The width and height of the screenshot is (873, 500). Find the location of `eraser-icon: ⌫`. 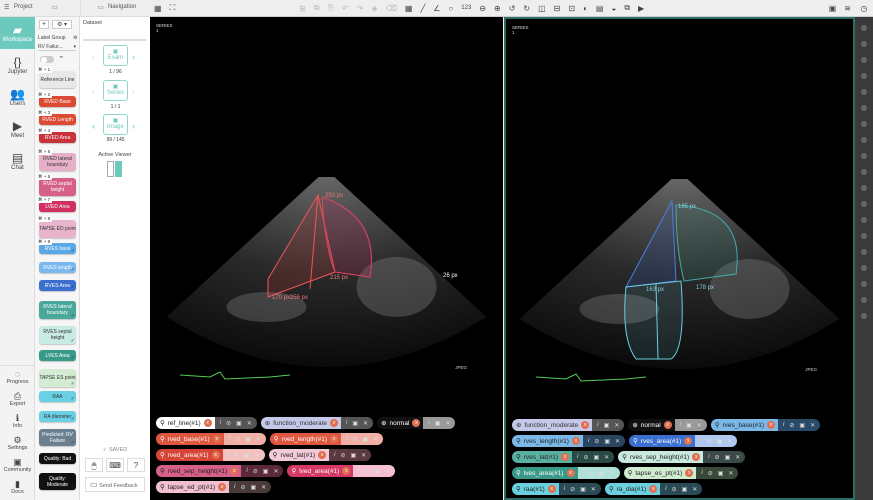

eraser-icon: ⌫ is located at coordinates (391, 8).